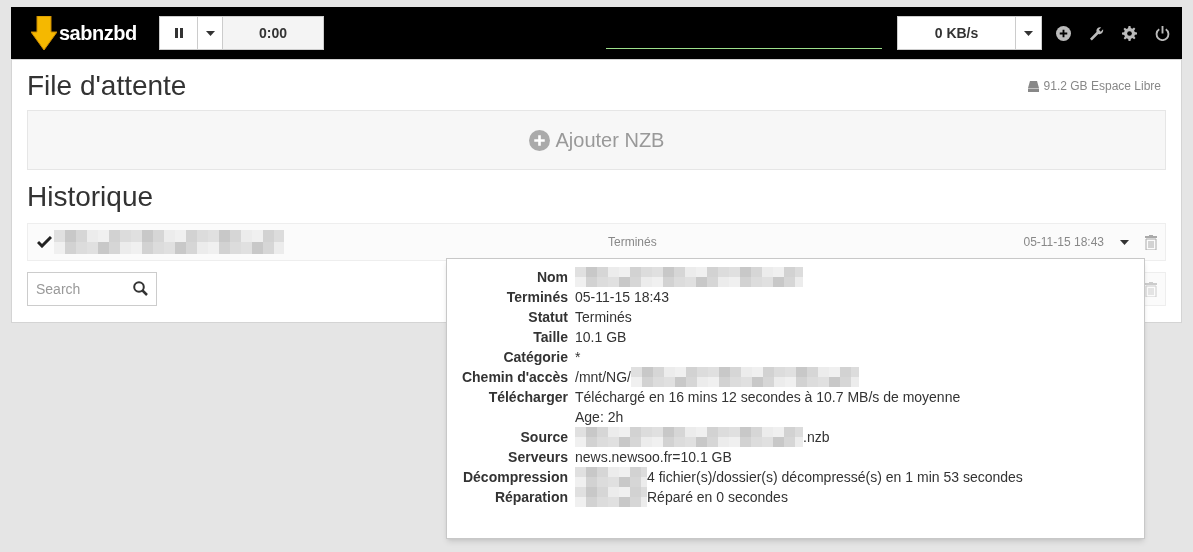 The height and width of the screenshot is (552, 1193). Describe the element at coordinates (599, 417) in the screenshot. I see `detail-value: Age: 2h` at that location.